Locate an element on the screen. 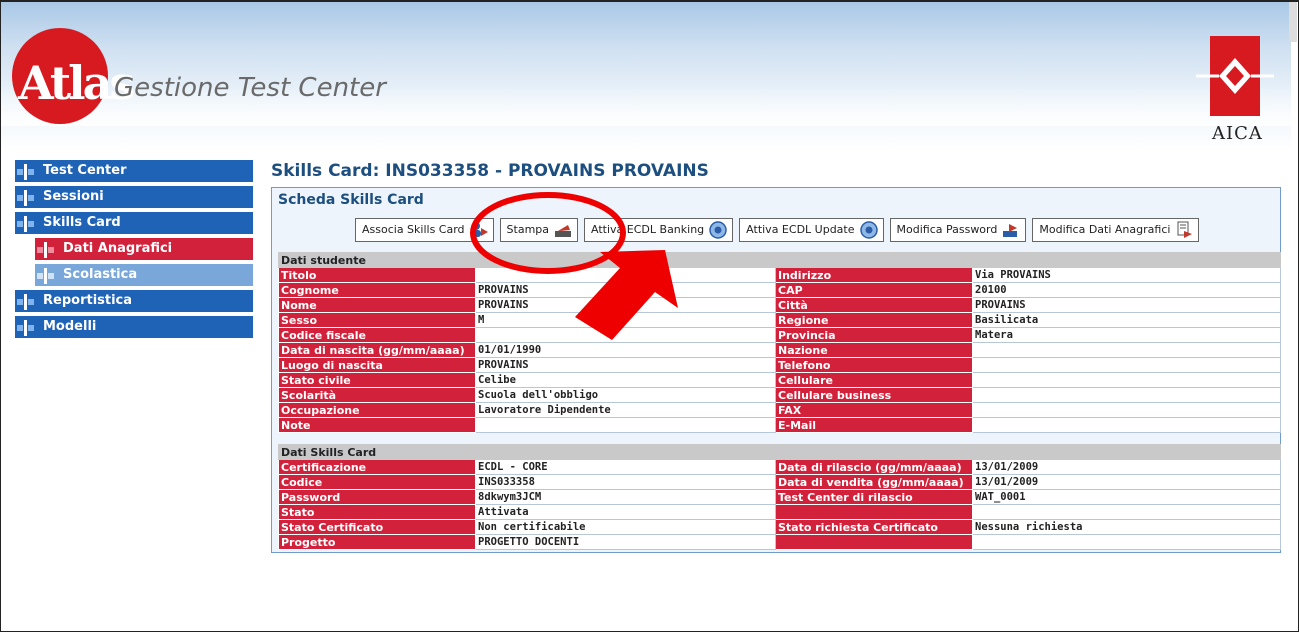  button-label: Stampa is located at coordinates (528, 229).